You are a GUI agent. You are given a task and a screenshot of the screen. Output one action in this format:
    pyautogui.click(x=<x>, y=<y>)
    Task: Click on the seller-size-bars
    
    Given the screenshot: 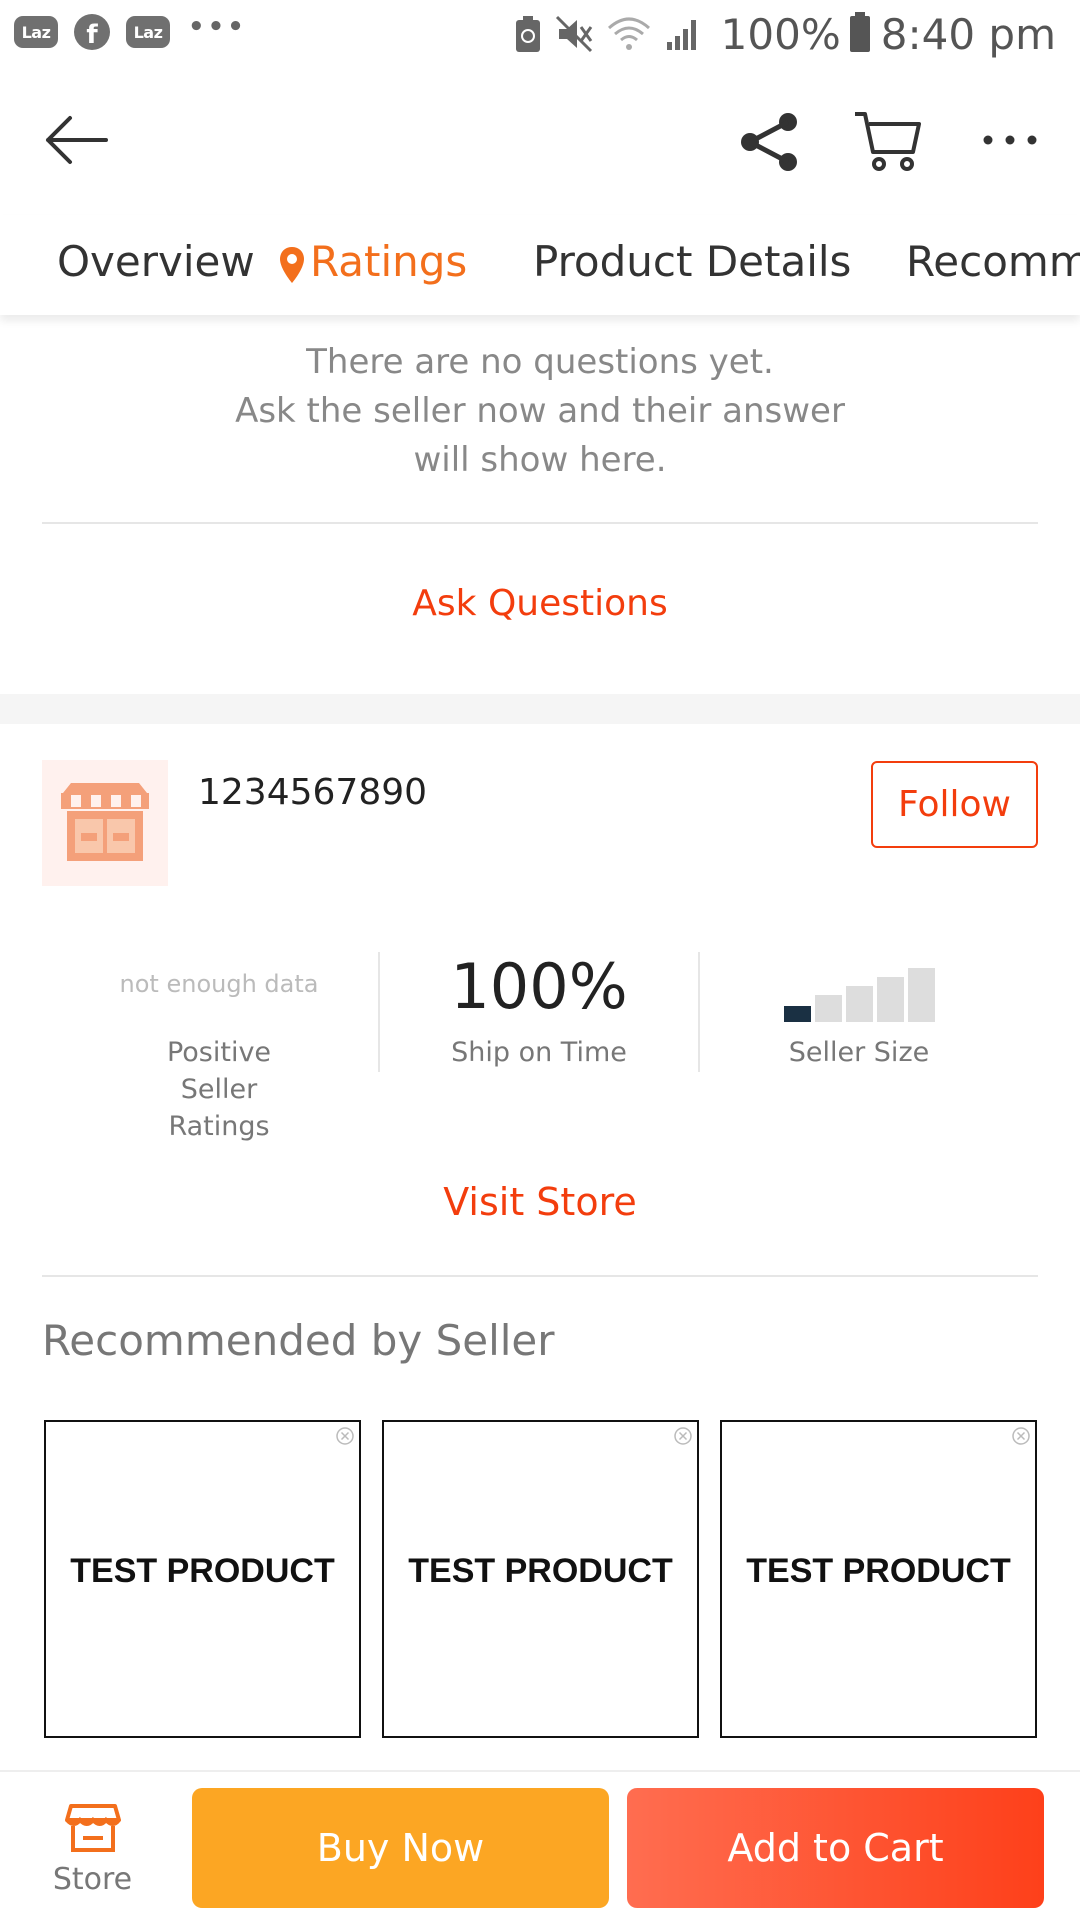 What is the action you would take?
    pyautogui.click(x=859, y=987)
    